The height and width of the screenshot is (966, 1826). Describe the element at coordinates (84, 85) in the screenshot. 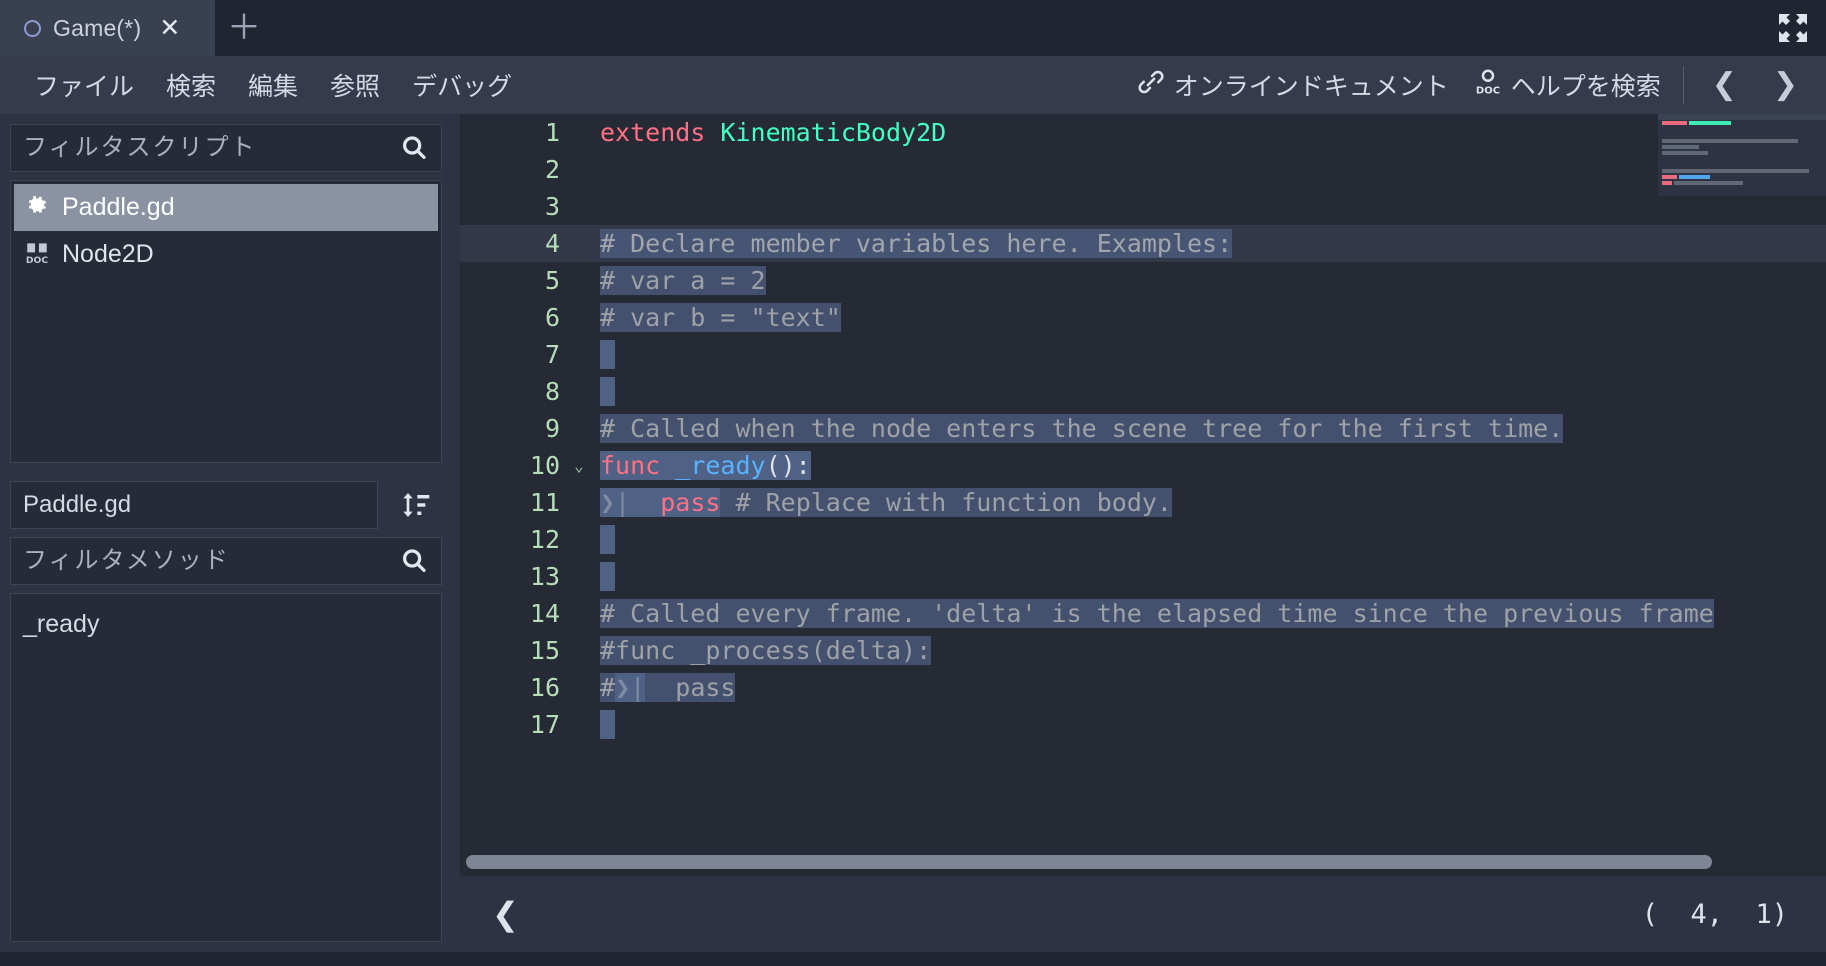

I see `menu-file: ファイル` at that location.